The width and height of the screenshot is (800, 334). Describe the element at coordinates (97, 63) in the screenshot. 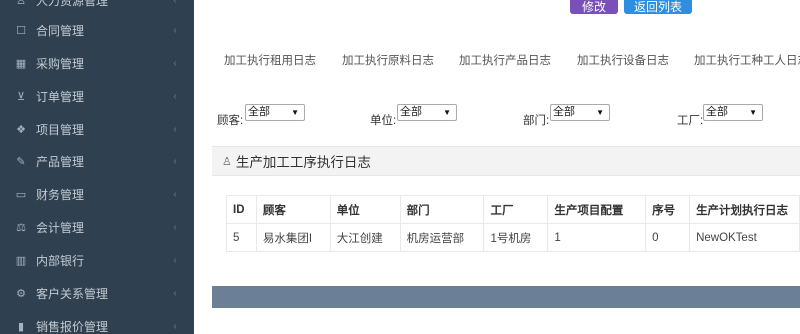

I see `sidebar-item-purchasing: ▦ 采购管理 ‹` at that location.